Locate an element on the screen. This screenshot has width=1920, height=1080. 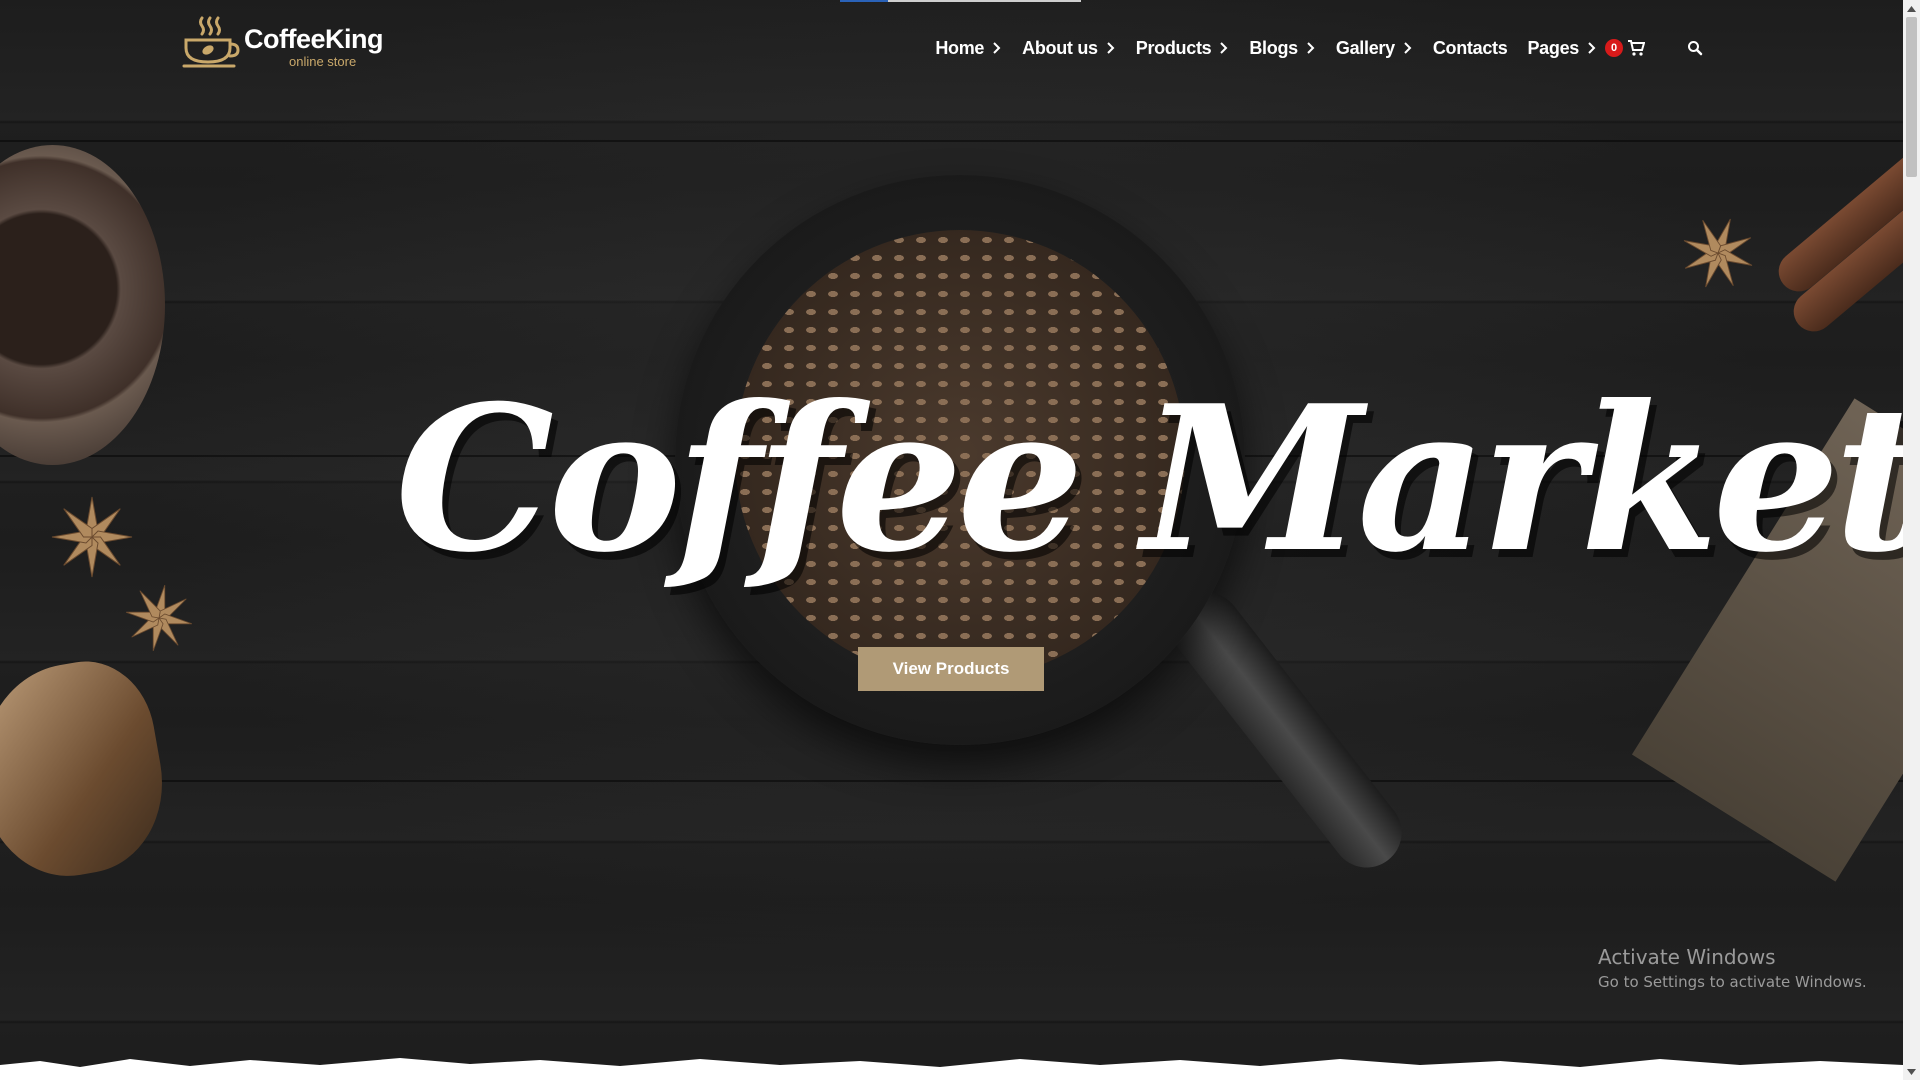
page-load-progress is located at coordinates (960, 1).